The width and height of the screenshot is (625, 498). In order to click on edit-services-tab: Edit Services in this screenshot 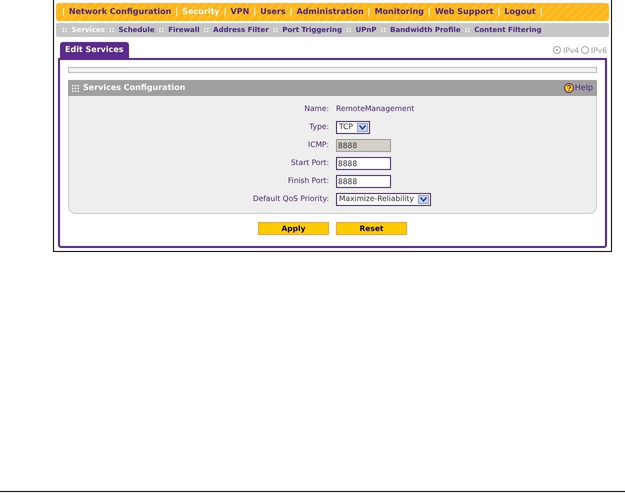, I will do `click(94, 50)`.